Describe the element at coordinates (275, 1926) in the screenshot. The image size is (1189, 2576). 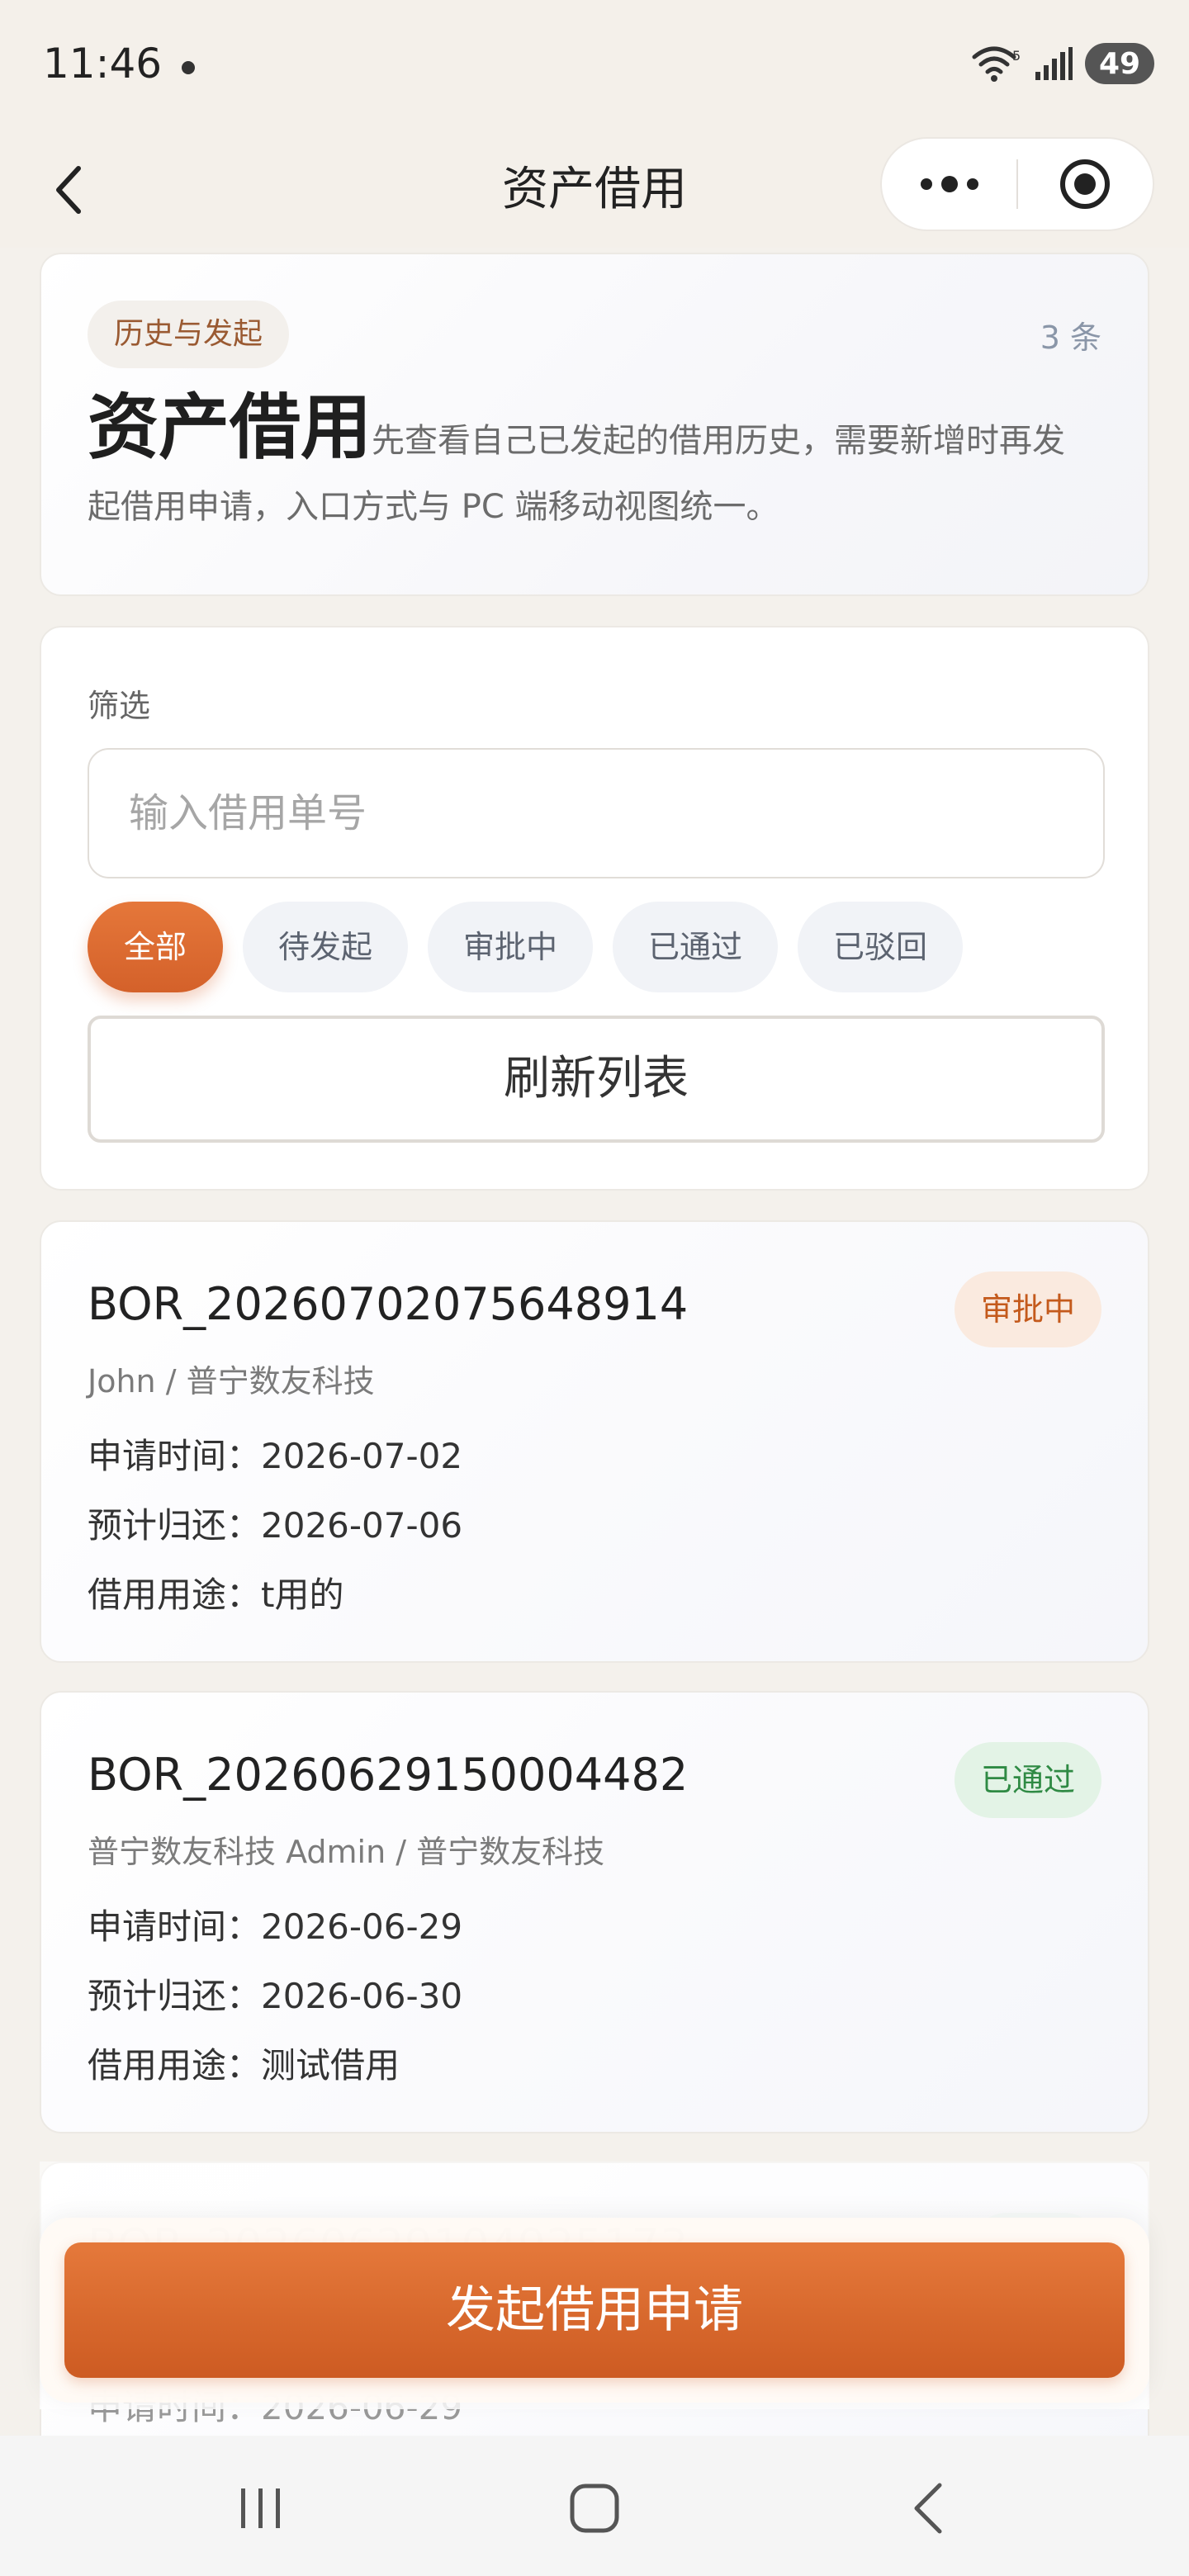
I see `record-apply-time: 申请时间：2026-06-29` at that location.